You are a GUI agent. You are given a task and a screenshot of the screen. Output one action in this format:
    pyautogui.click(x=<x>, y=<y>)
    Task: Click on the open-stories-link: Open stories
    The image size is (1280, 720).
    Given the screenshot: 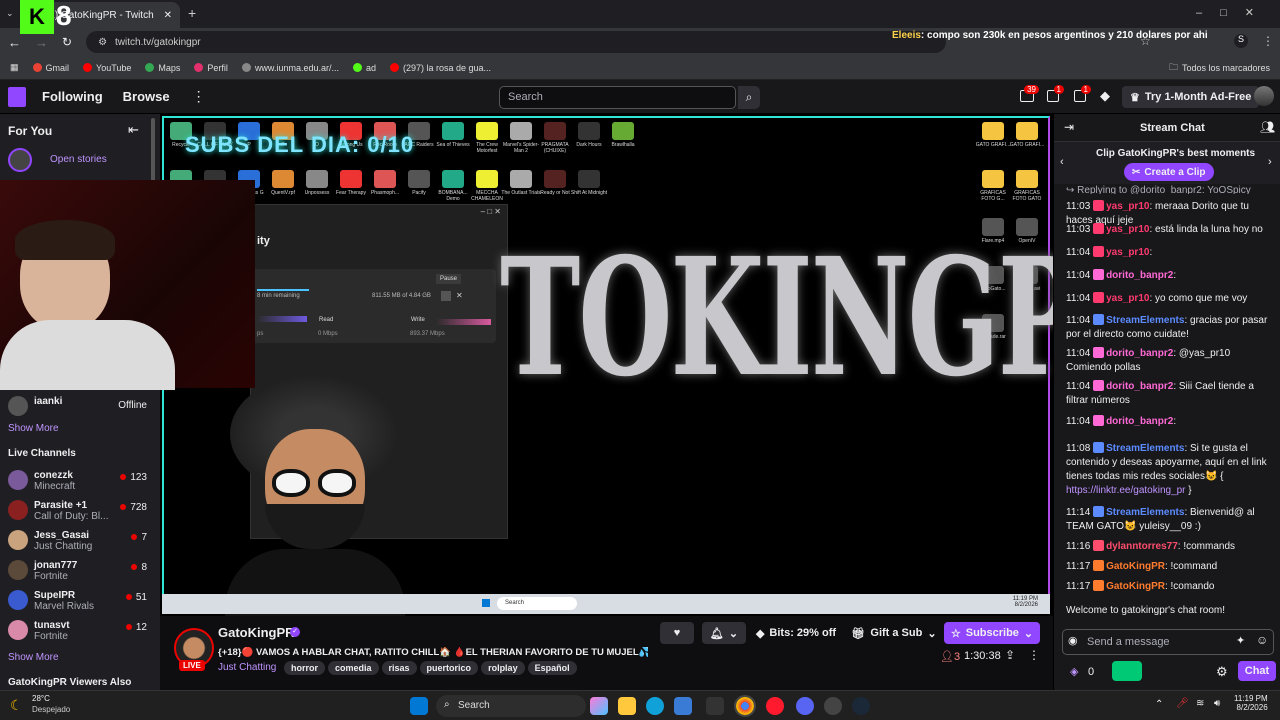 What is the action you would take?
    pyautogui.click(x=78, y=159)
    